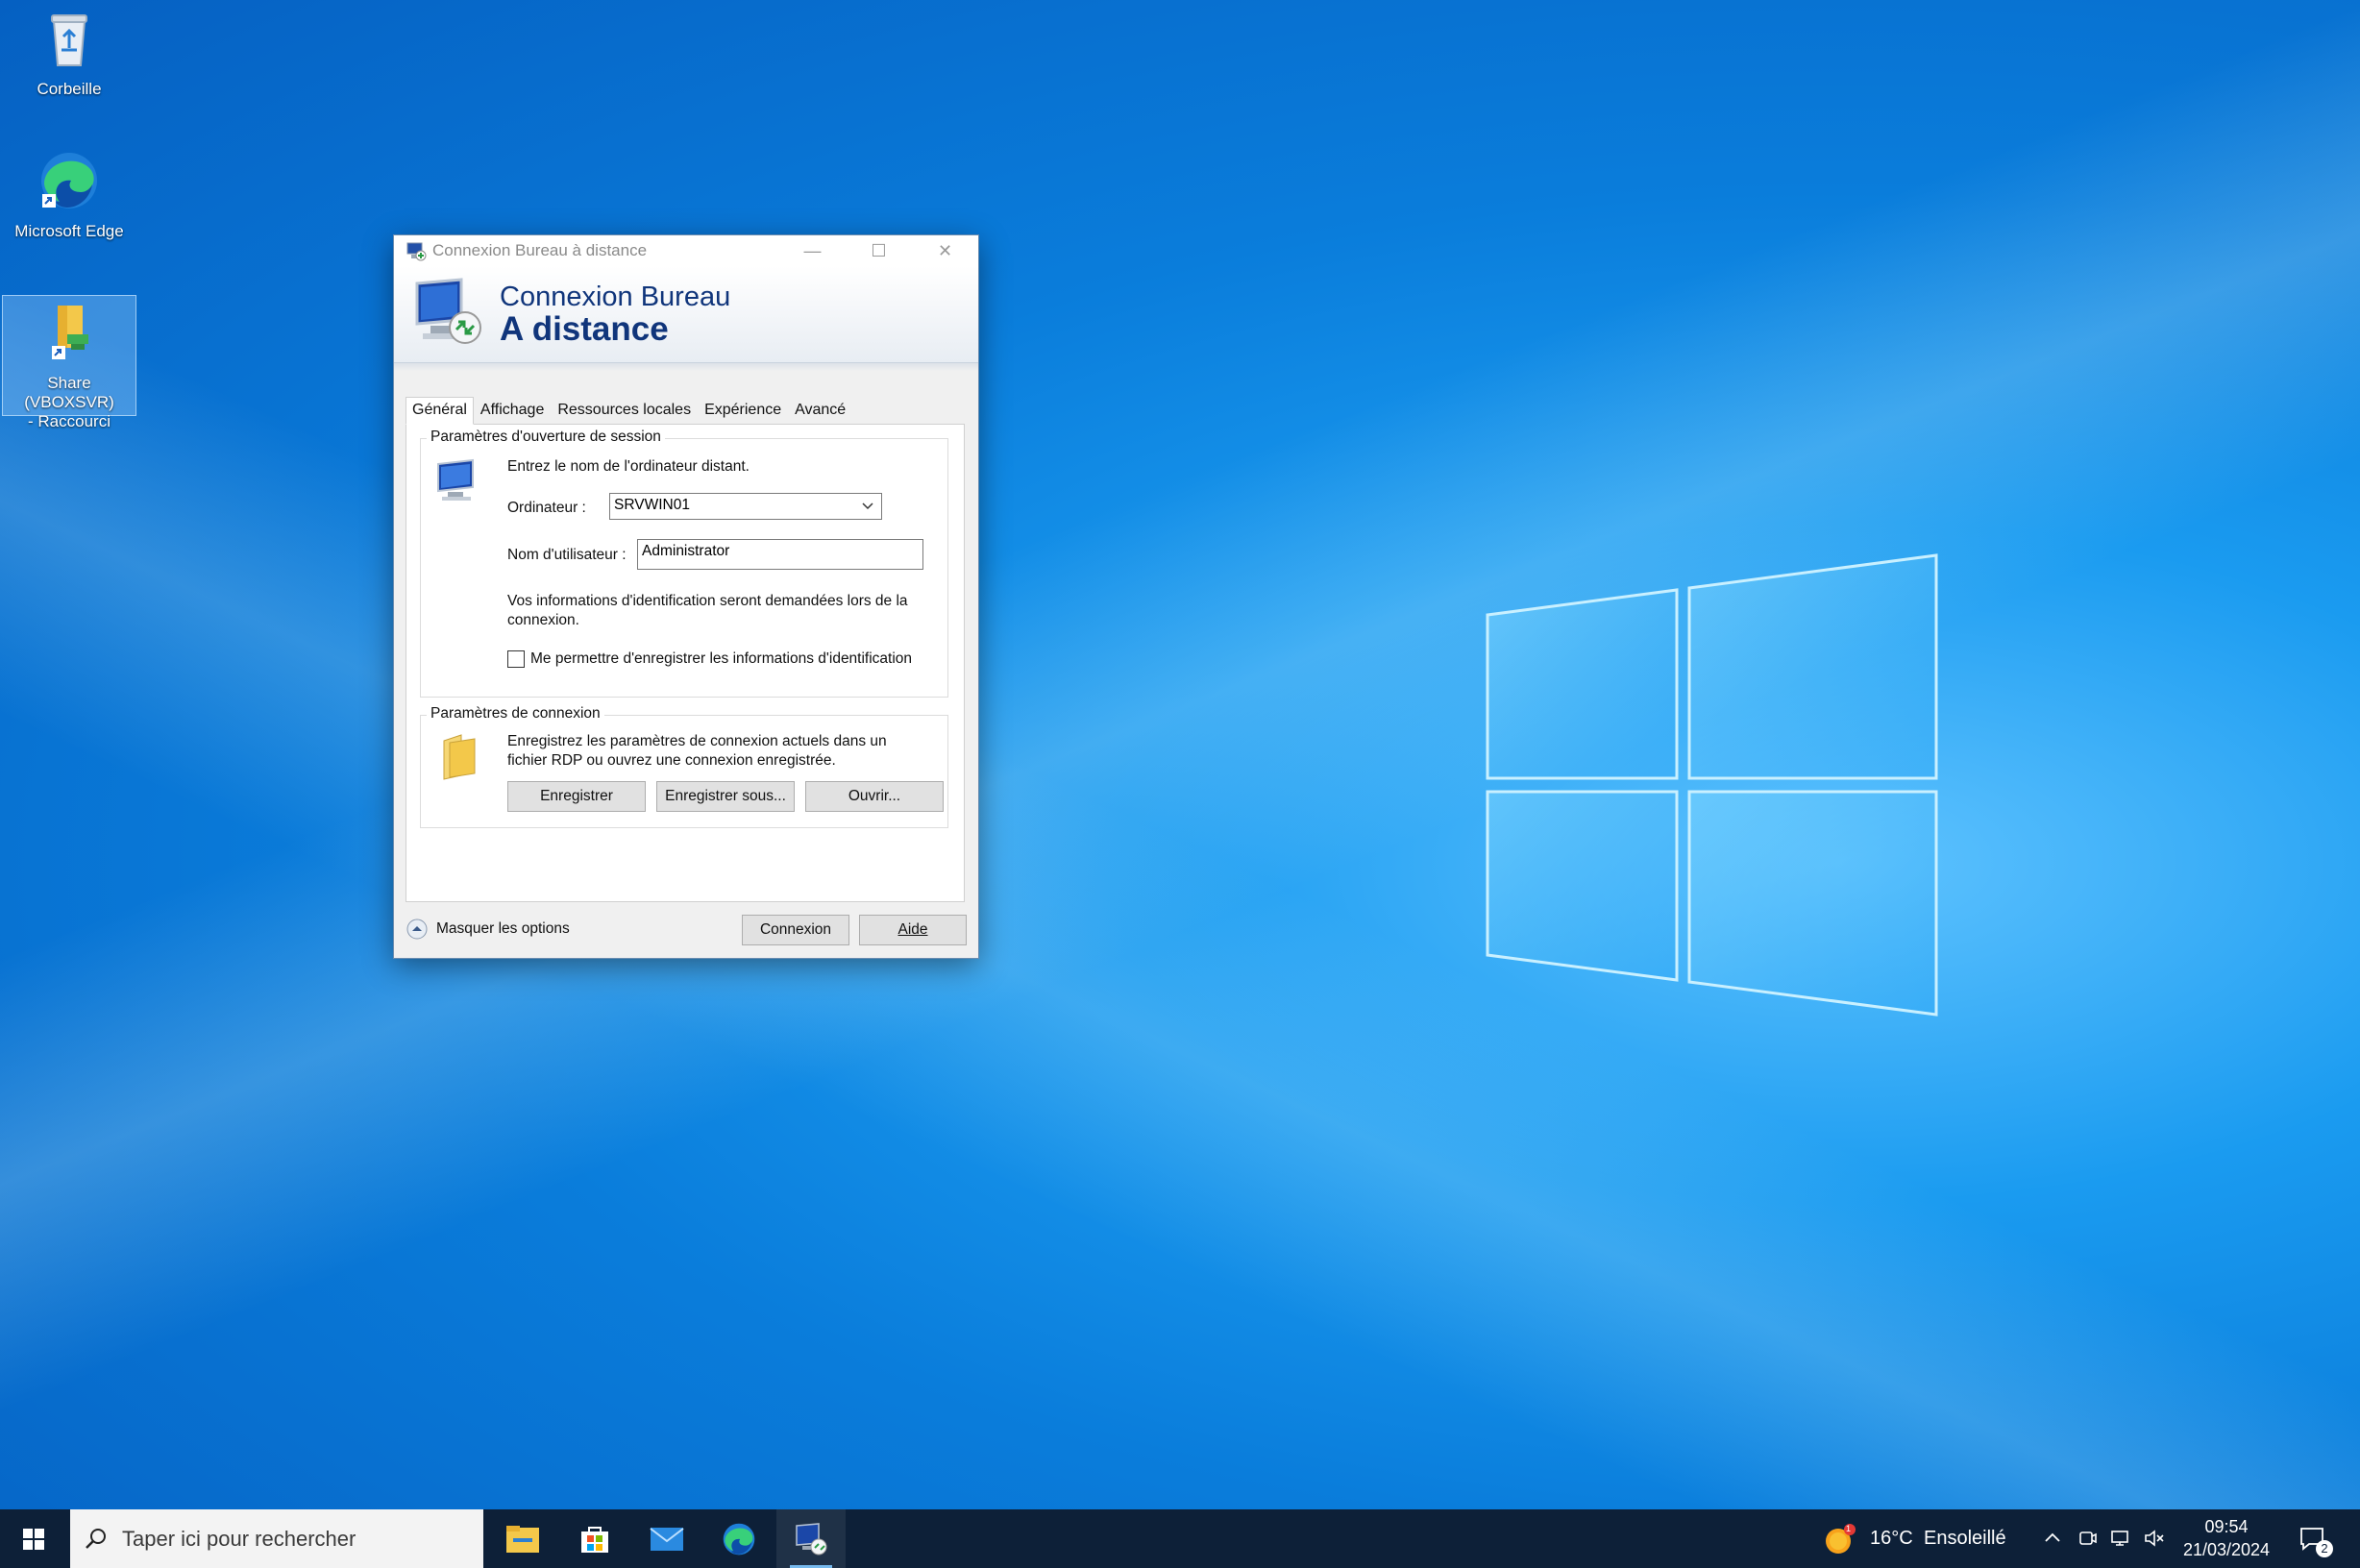 This screenshot has width=2360, height=1568. I want to click on connect-button: Connexion, so click(795, 930).